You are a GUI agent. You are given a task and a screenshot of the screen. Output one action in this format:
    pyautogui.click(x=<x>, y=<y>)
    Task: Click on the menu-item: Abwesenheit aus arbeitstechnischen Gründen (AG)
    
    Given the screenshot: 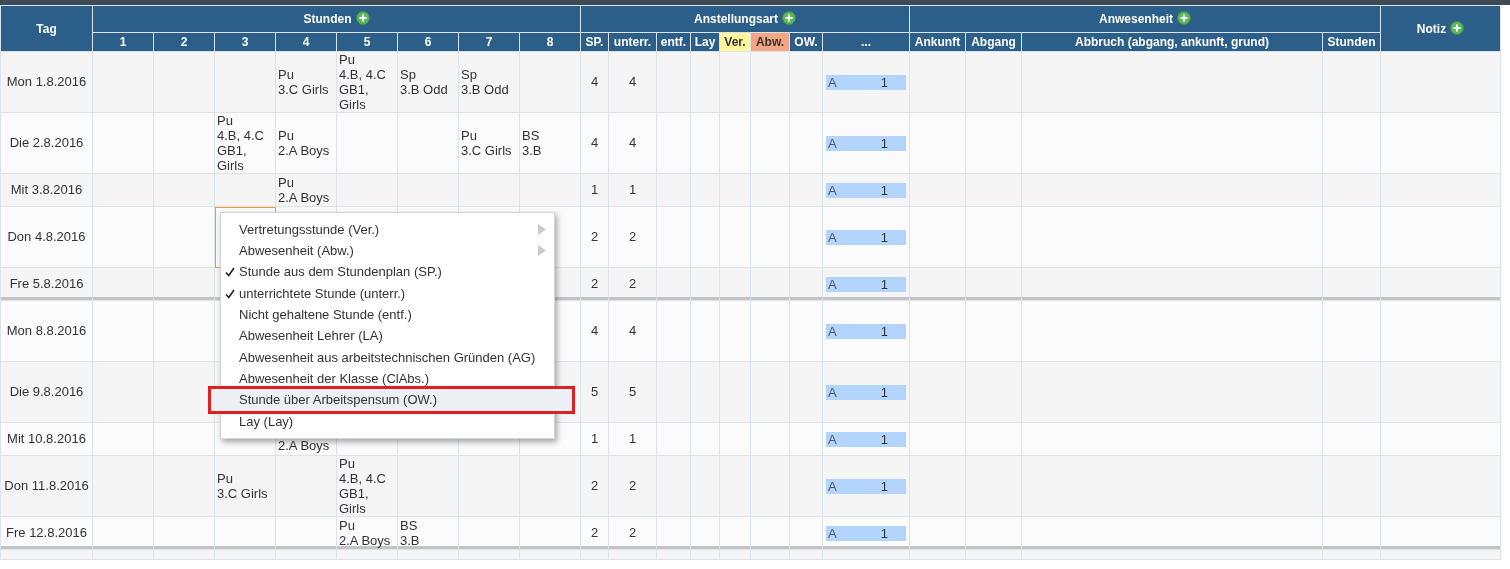 What is the action you would take?
    pyautogui.click(x=387, y=357)
    